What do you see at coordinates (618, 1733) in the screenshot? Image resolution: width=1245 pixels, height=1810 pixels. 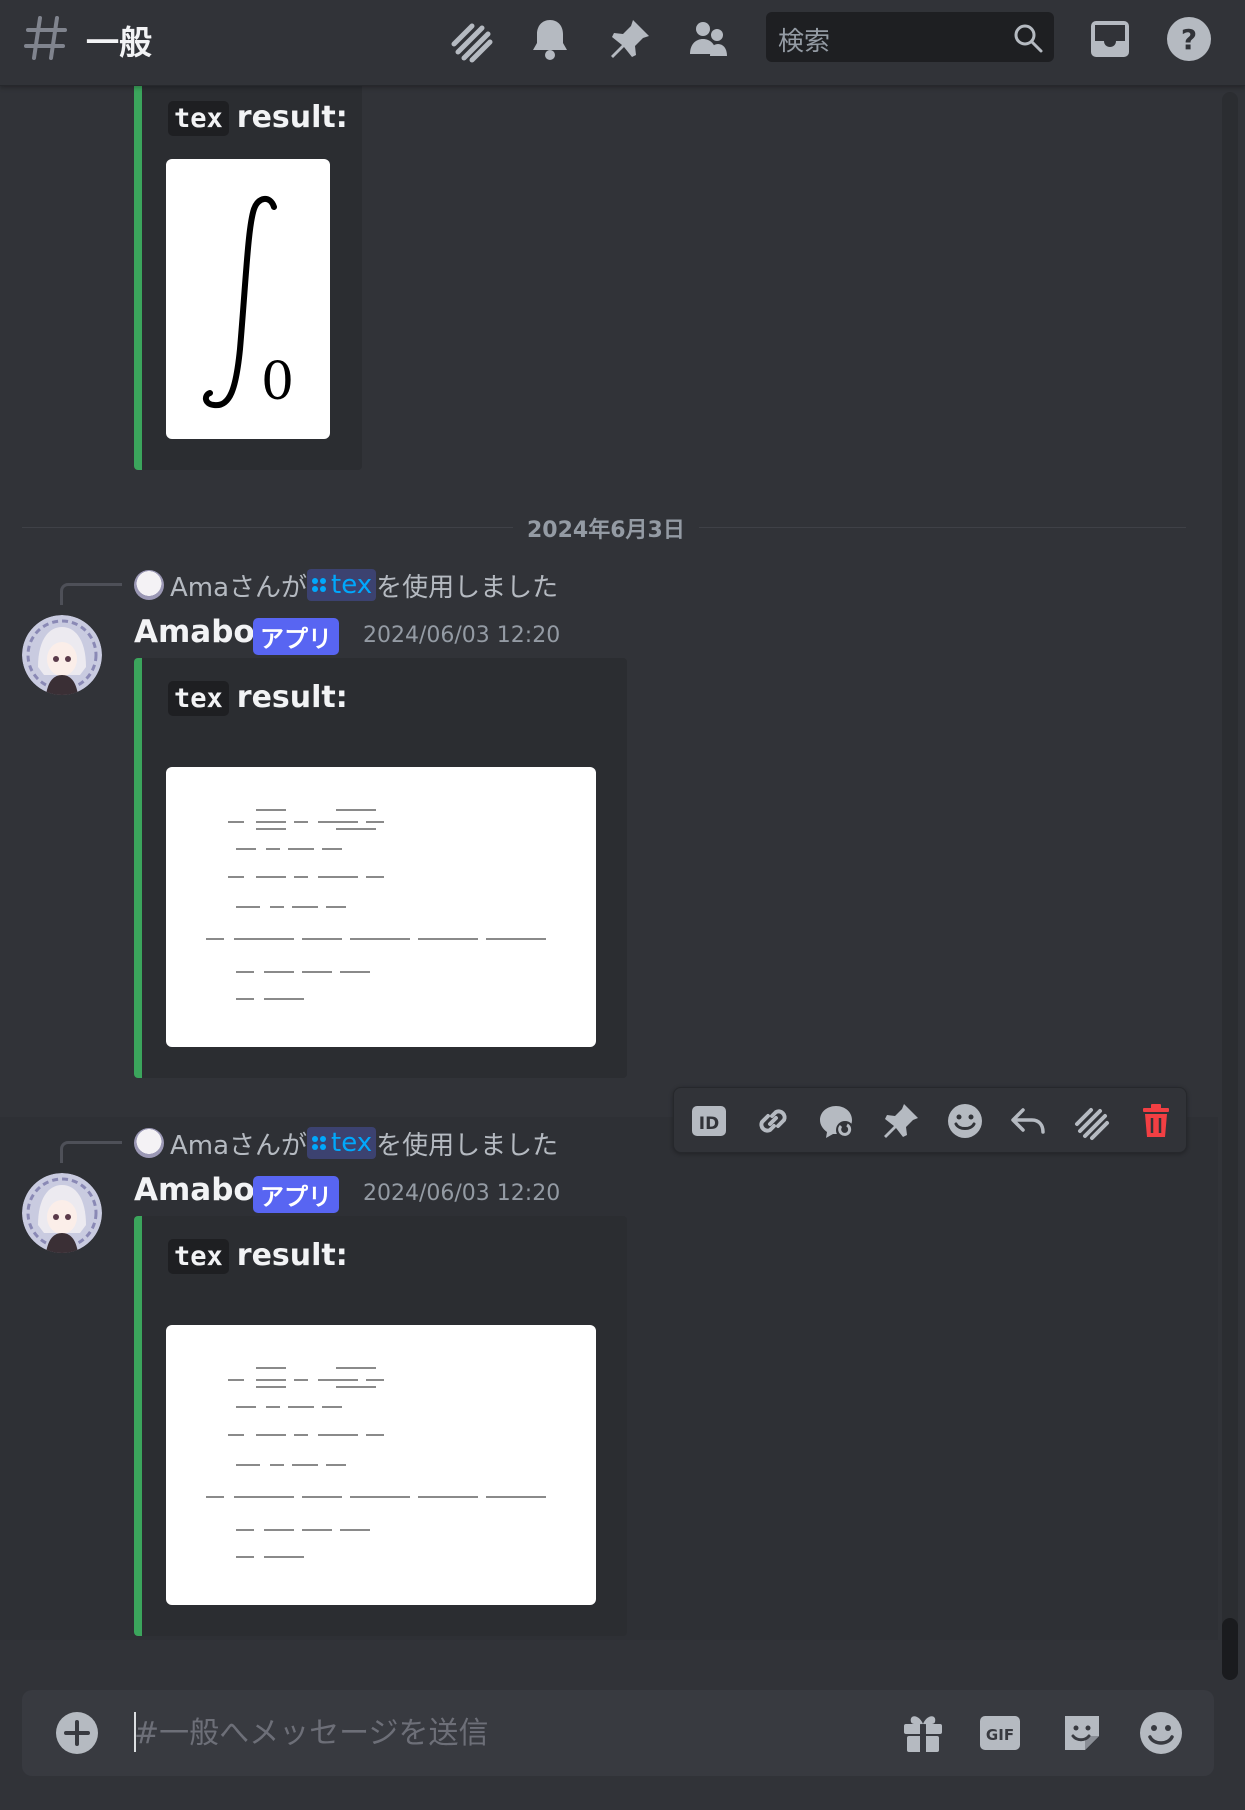 I see `message-composer: #一般へメッセージを送信 GIF` at bounding box center [618, 1733].